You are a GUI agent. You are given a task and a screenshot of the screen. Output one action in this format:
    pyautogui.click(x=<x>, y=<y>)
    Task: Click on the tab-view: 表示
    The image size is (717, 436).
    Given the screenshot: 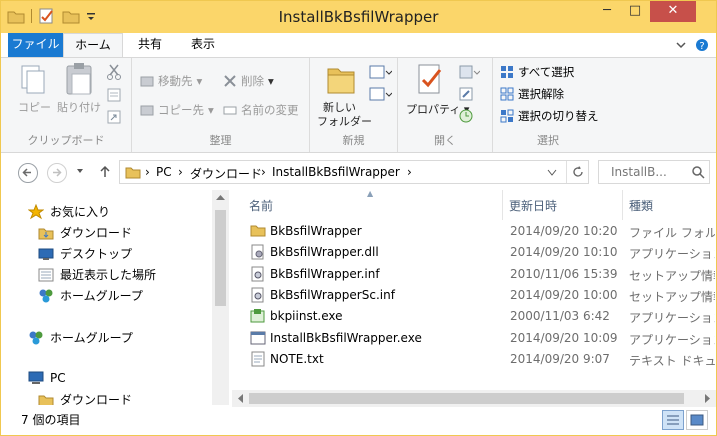 What is the action you would take?
    pyautogui.click(x=203, y=45)
    